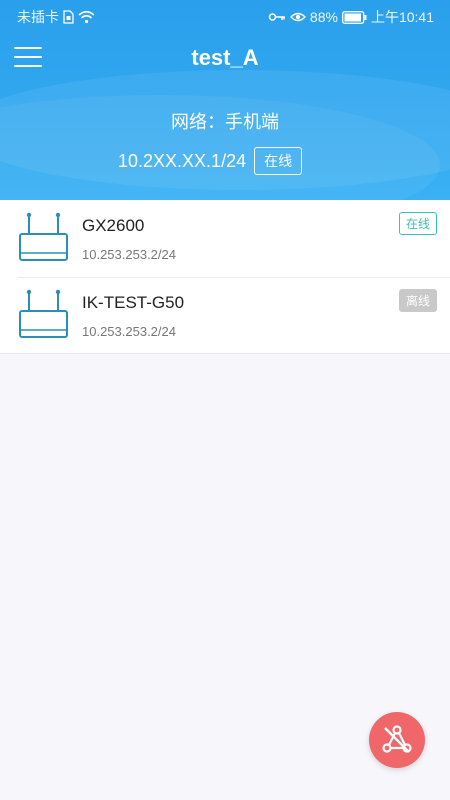 The image size is (450, 800). Describe the element at coordinates (297, 17) in the screenshot. I see `eye-icon` at that location.